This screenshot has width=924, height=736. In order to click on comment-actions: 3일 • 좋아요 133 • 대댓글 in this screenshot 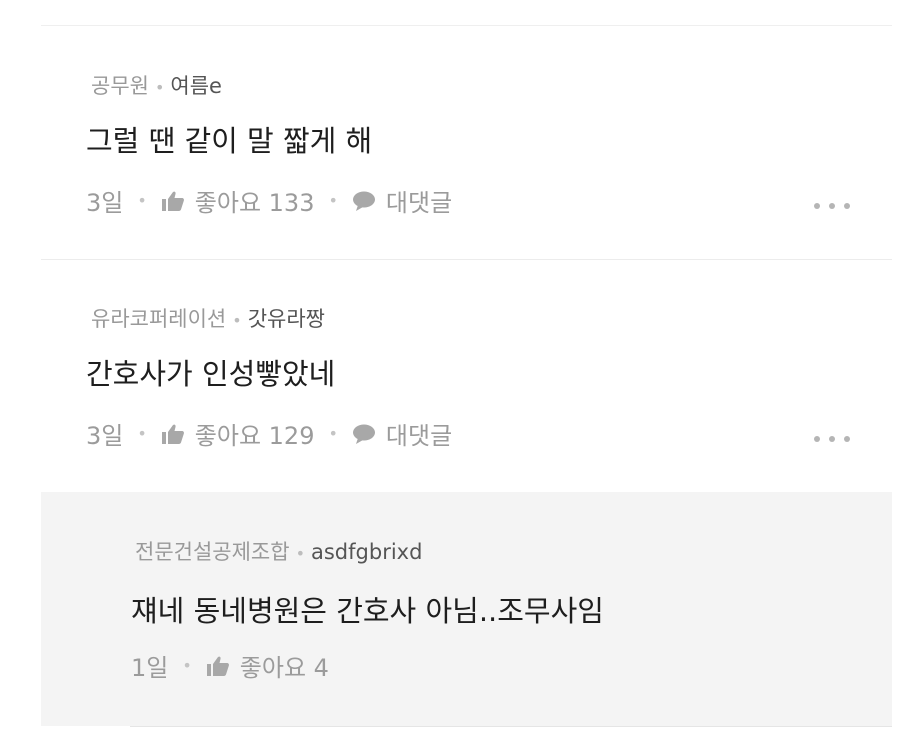, I will do `click(269, 200)`.